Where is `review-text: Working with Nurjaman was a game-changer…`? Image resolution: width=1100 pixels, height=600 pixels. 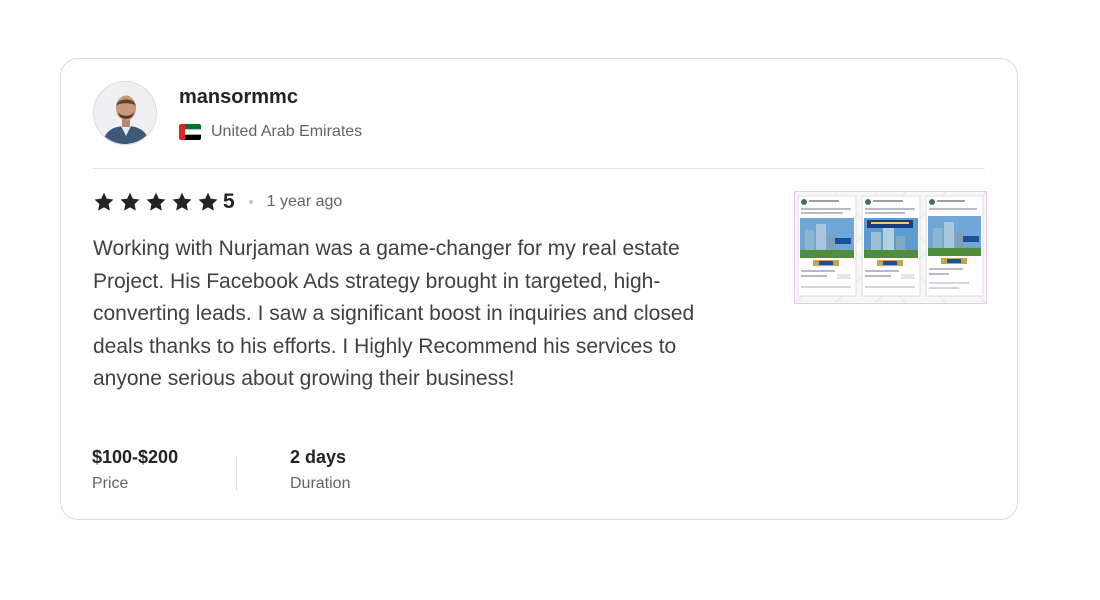
review-text: Working with Nurjaman was a game-changer… is located at coordinates (394, 314).